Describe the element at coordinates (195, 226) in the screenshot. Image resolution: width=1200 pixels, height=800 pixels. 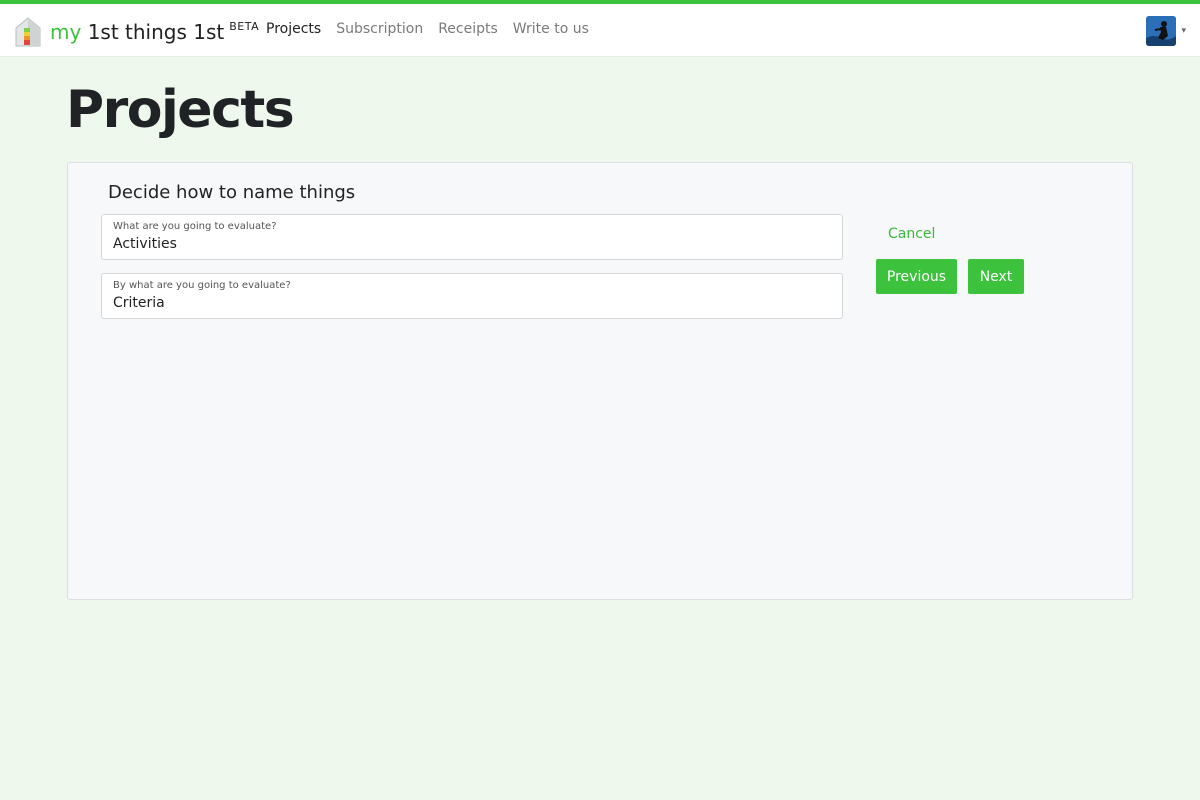
I see `evaluate-what-label: What are you going to evaluate?` at that location.